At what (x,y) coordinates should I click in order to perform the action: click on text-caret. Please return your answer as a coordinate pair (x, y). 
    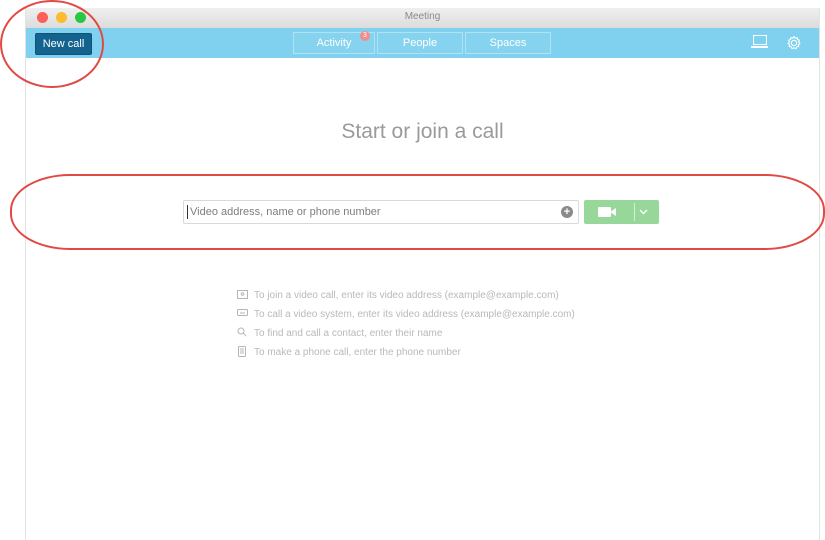
    Looking at the image, I should click on (187, 212).